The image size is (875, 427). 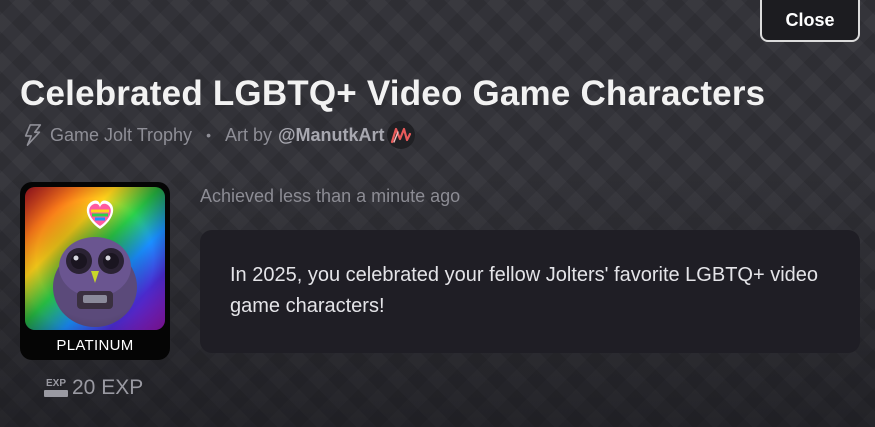 What do you see at coordinates (55, 383) in the screenshot?
I see `exp-icon-text: EXP` at bounding box center [55, 383].